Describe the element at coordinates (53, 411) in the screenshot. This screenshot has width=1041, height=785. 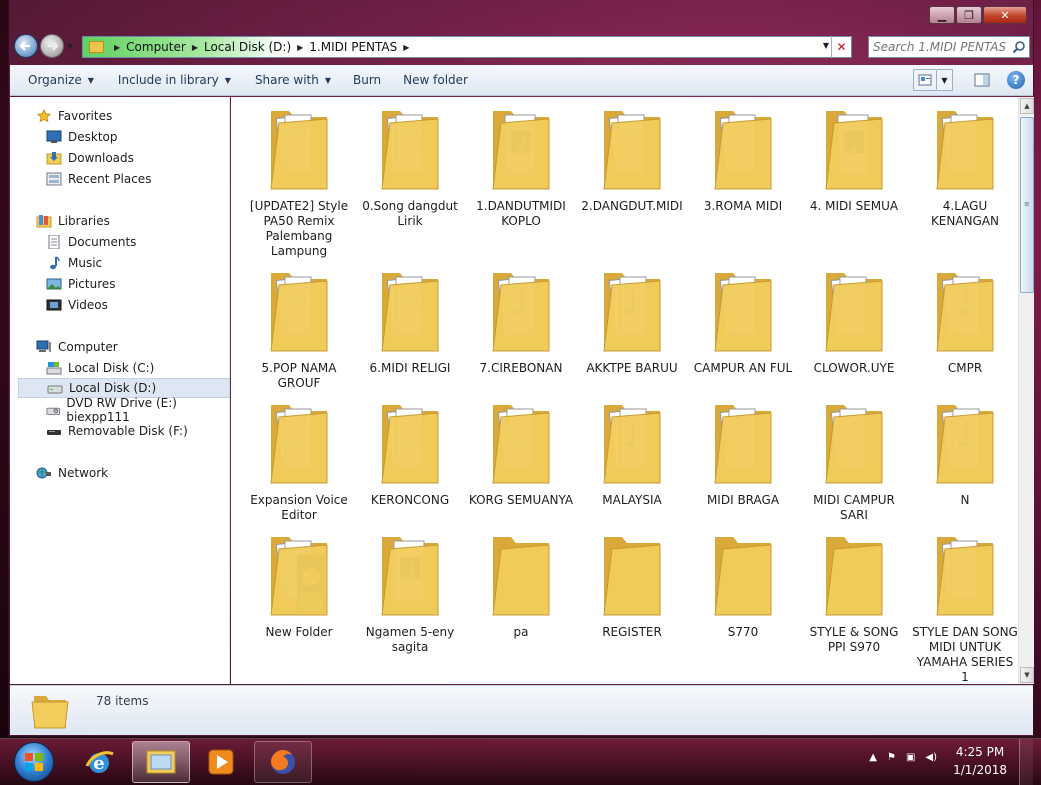
I see `dvd-drive-icon` at that location.